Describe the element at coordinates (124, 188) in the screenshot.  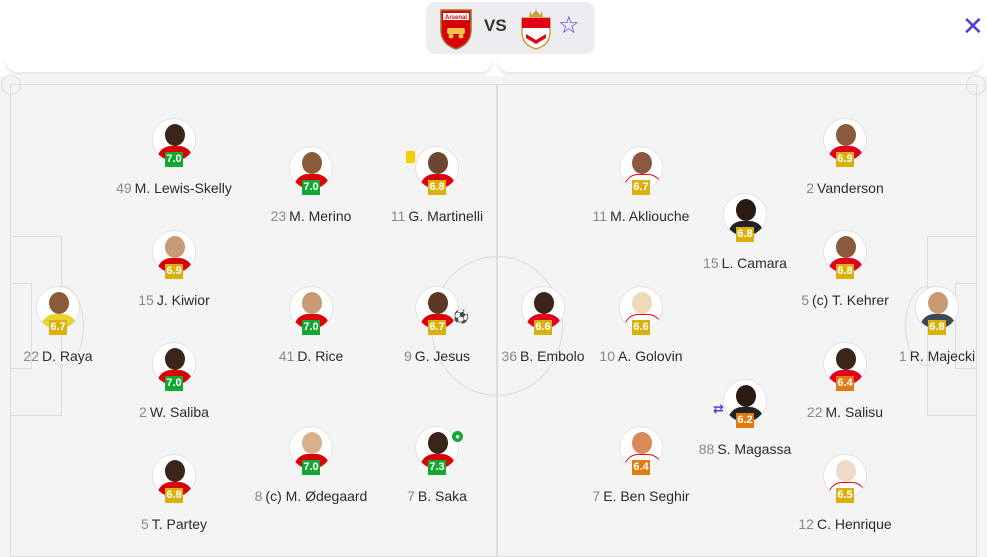
I see `player-number: 49` at that location.